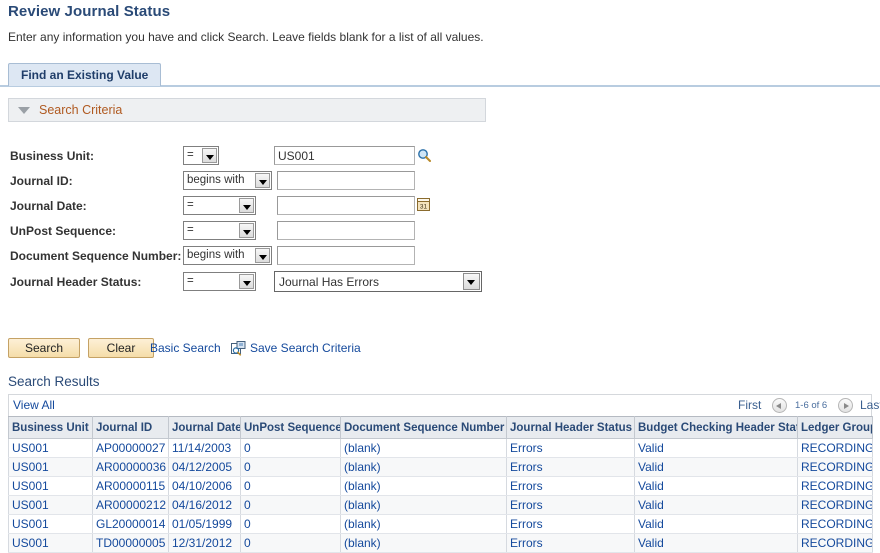  I want to click on cell-journal-id: AR00000212, so click(130, 505).